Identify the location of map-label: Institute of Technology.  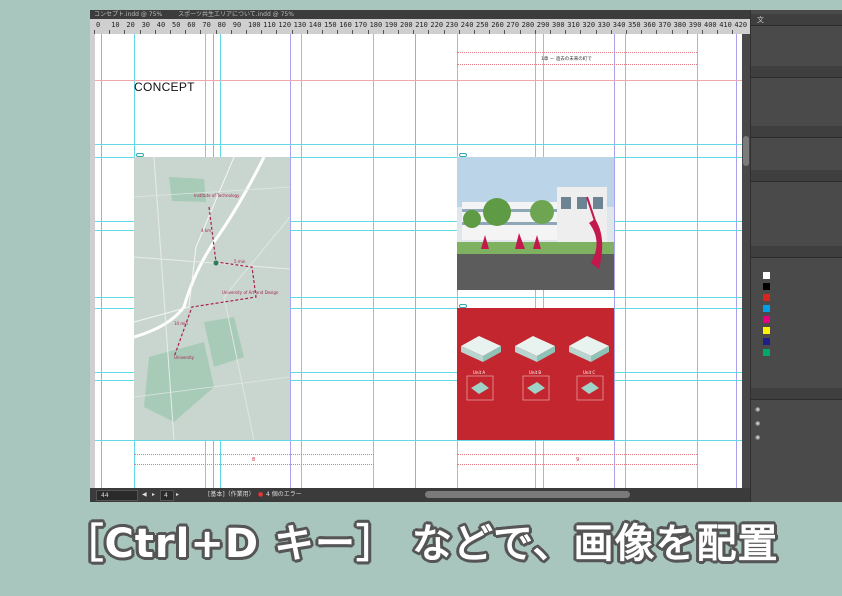
(217, 195).